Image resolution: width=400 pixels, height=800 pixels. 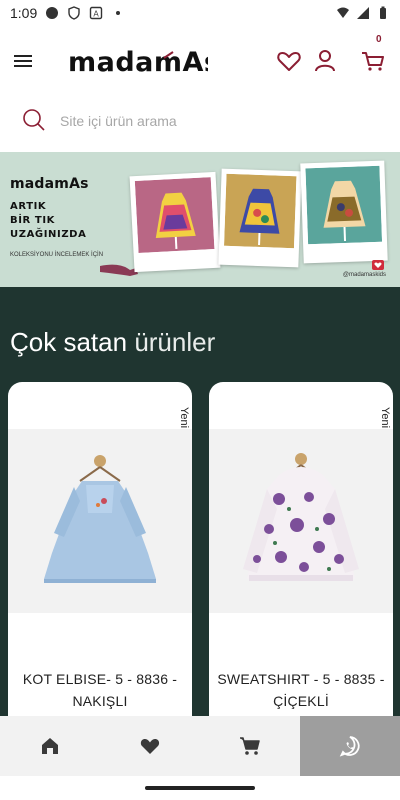 What do you see at coordinates (69, 342) in the screenshot?
I see `best-sellers-title-bold: Çok satan` at bounding box center [69, 342].